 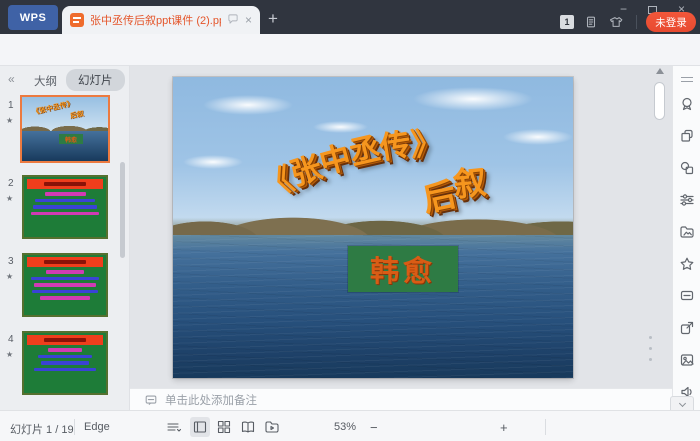 What do you see at coordinates (248, 429) in the screenshot?
I see `view-reading-button` at bounding box center [248, 429].